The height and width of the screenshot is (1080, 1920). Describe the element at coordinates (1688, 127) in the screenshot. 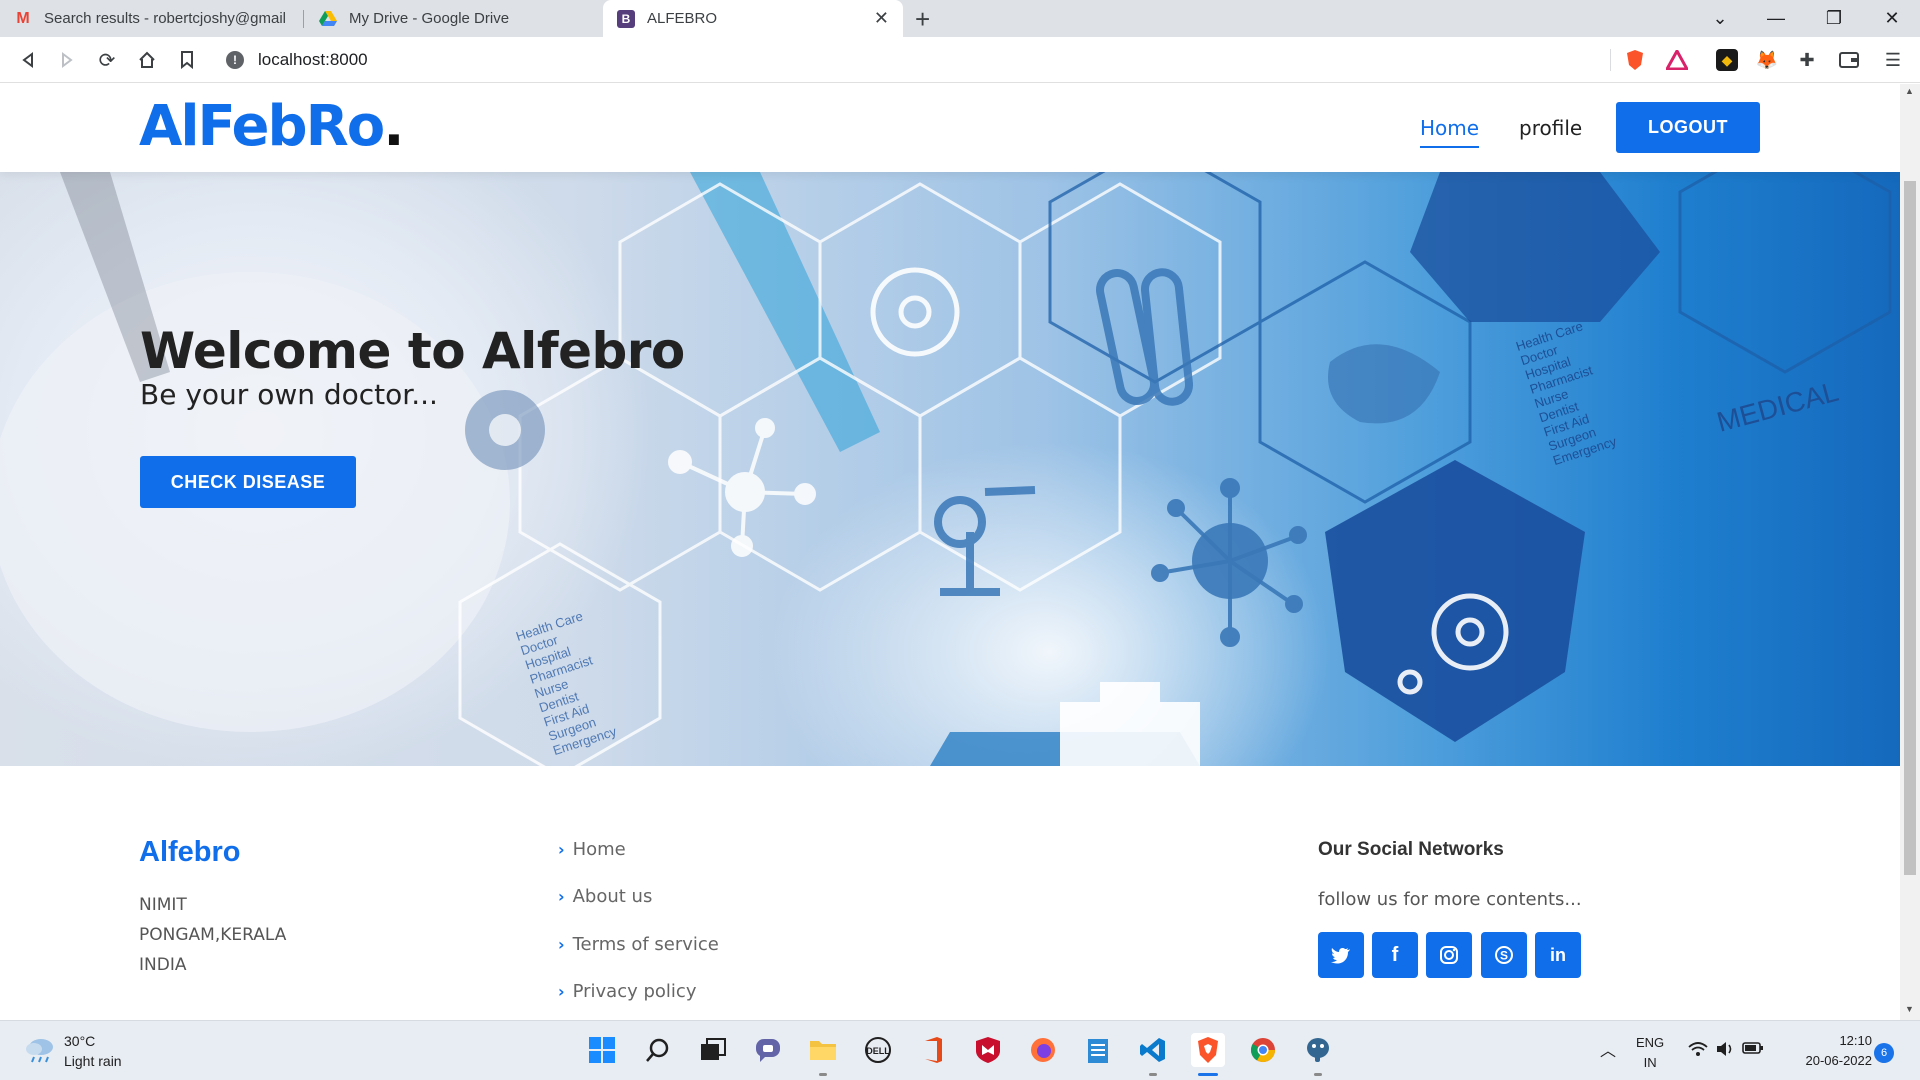

I see `logout-button: LOGOUT` at that location.